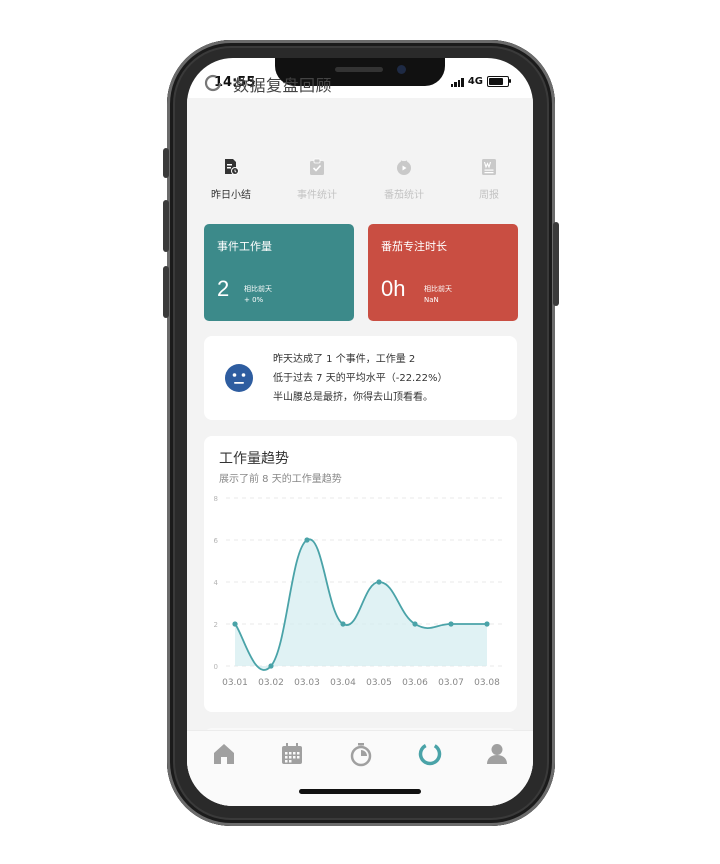 The height and width of the screenshot is (864, 720). Describe the element at coordinates (258, 289) in the screenshot. I see `workload-compare-label: 相比前天` at that location.